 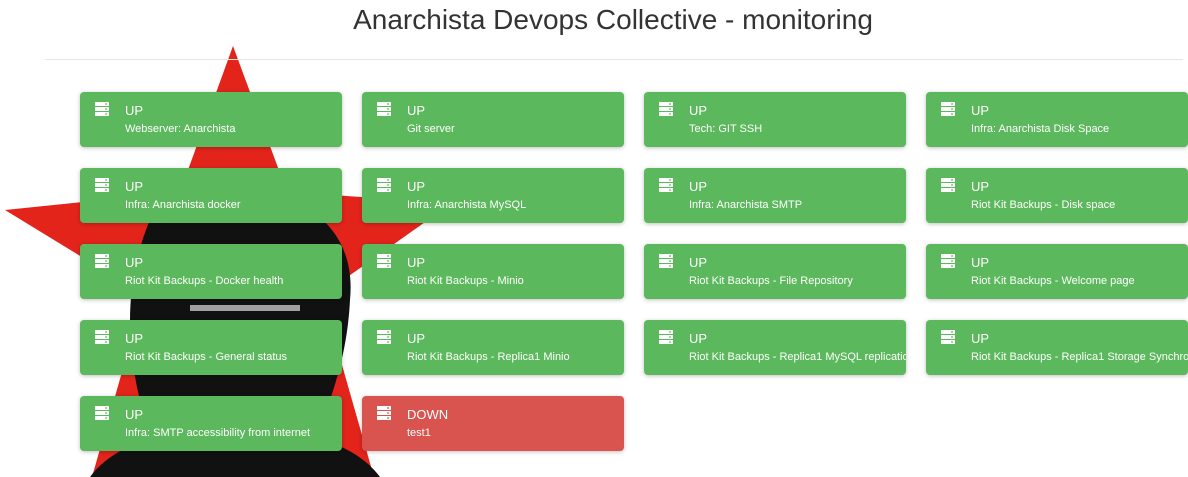 What do you see at coordinates (211, 271) in the screenshot?
I see `monitor-card: UP Riot Kit Backups - Docker health` at bounding box center [211, 271].